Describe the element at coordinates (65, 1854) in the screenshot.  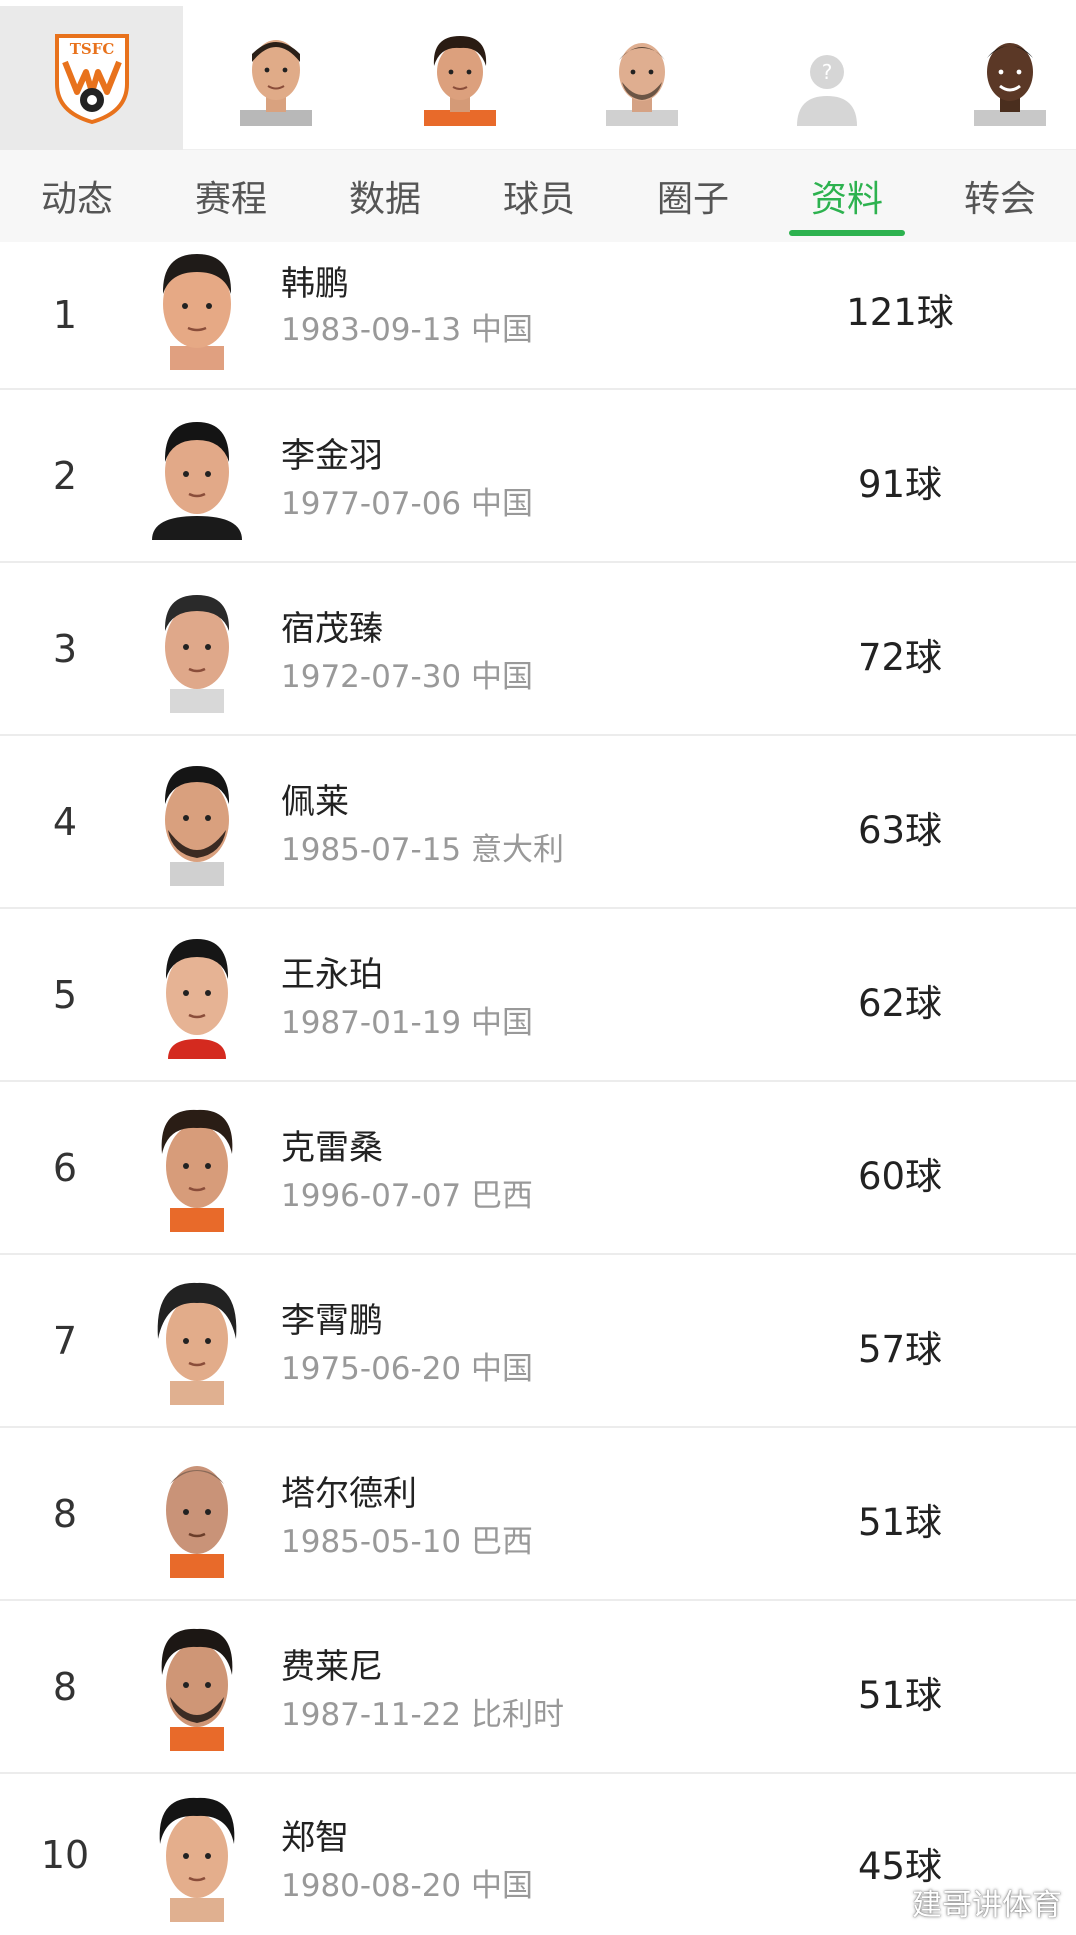
I see `rank-number: 10` at that location.